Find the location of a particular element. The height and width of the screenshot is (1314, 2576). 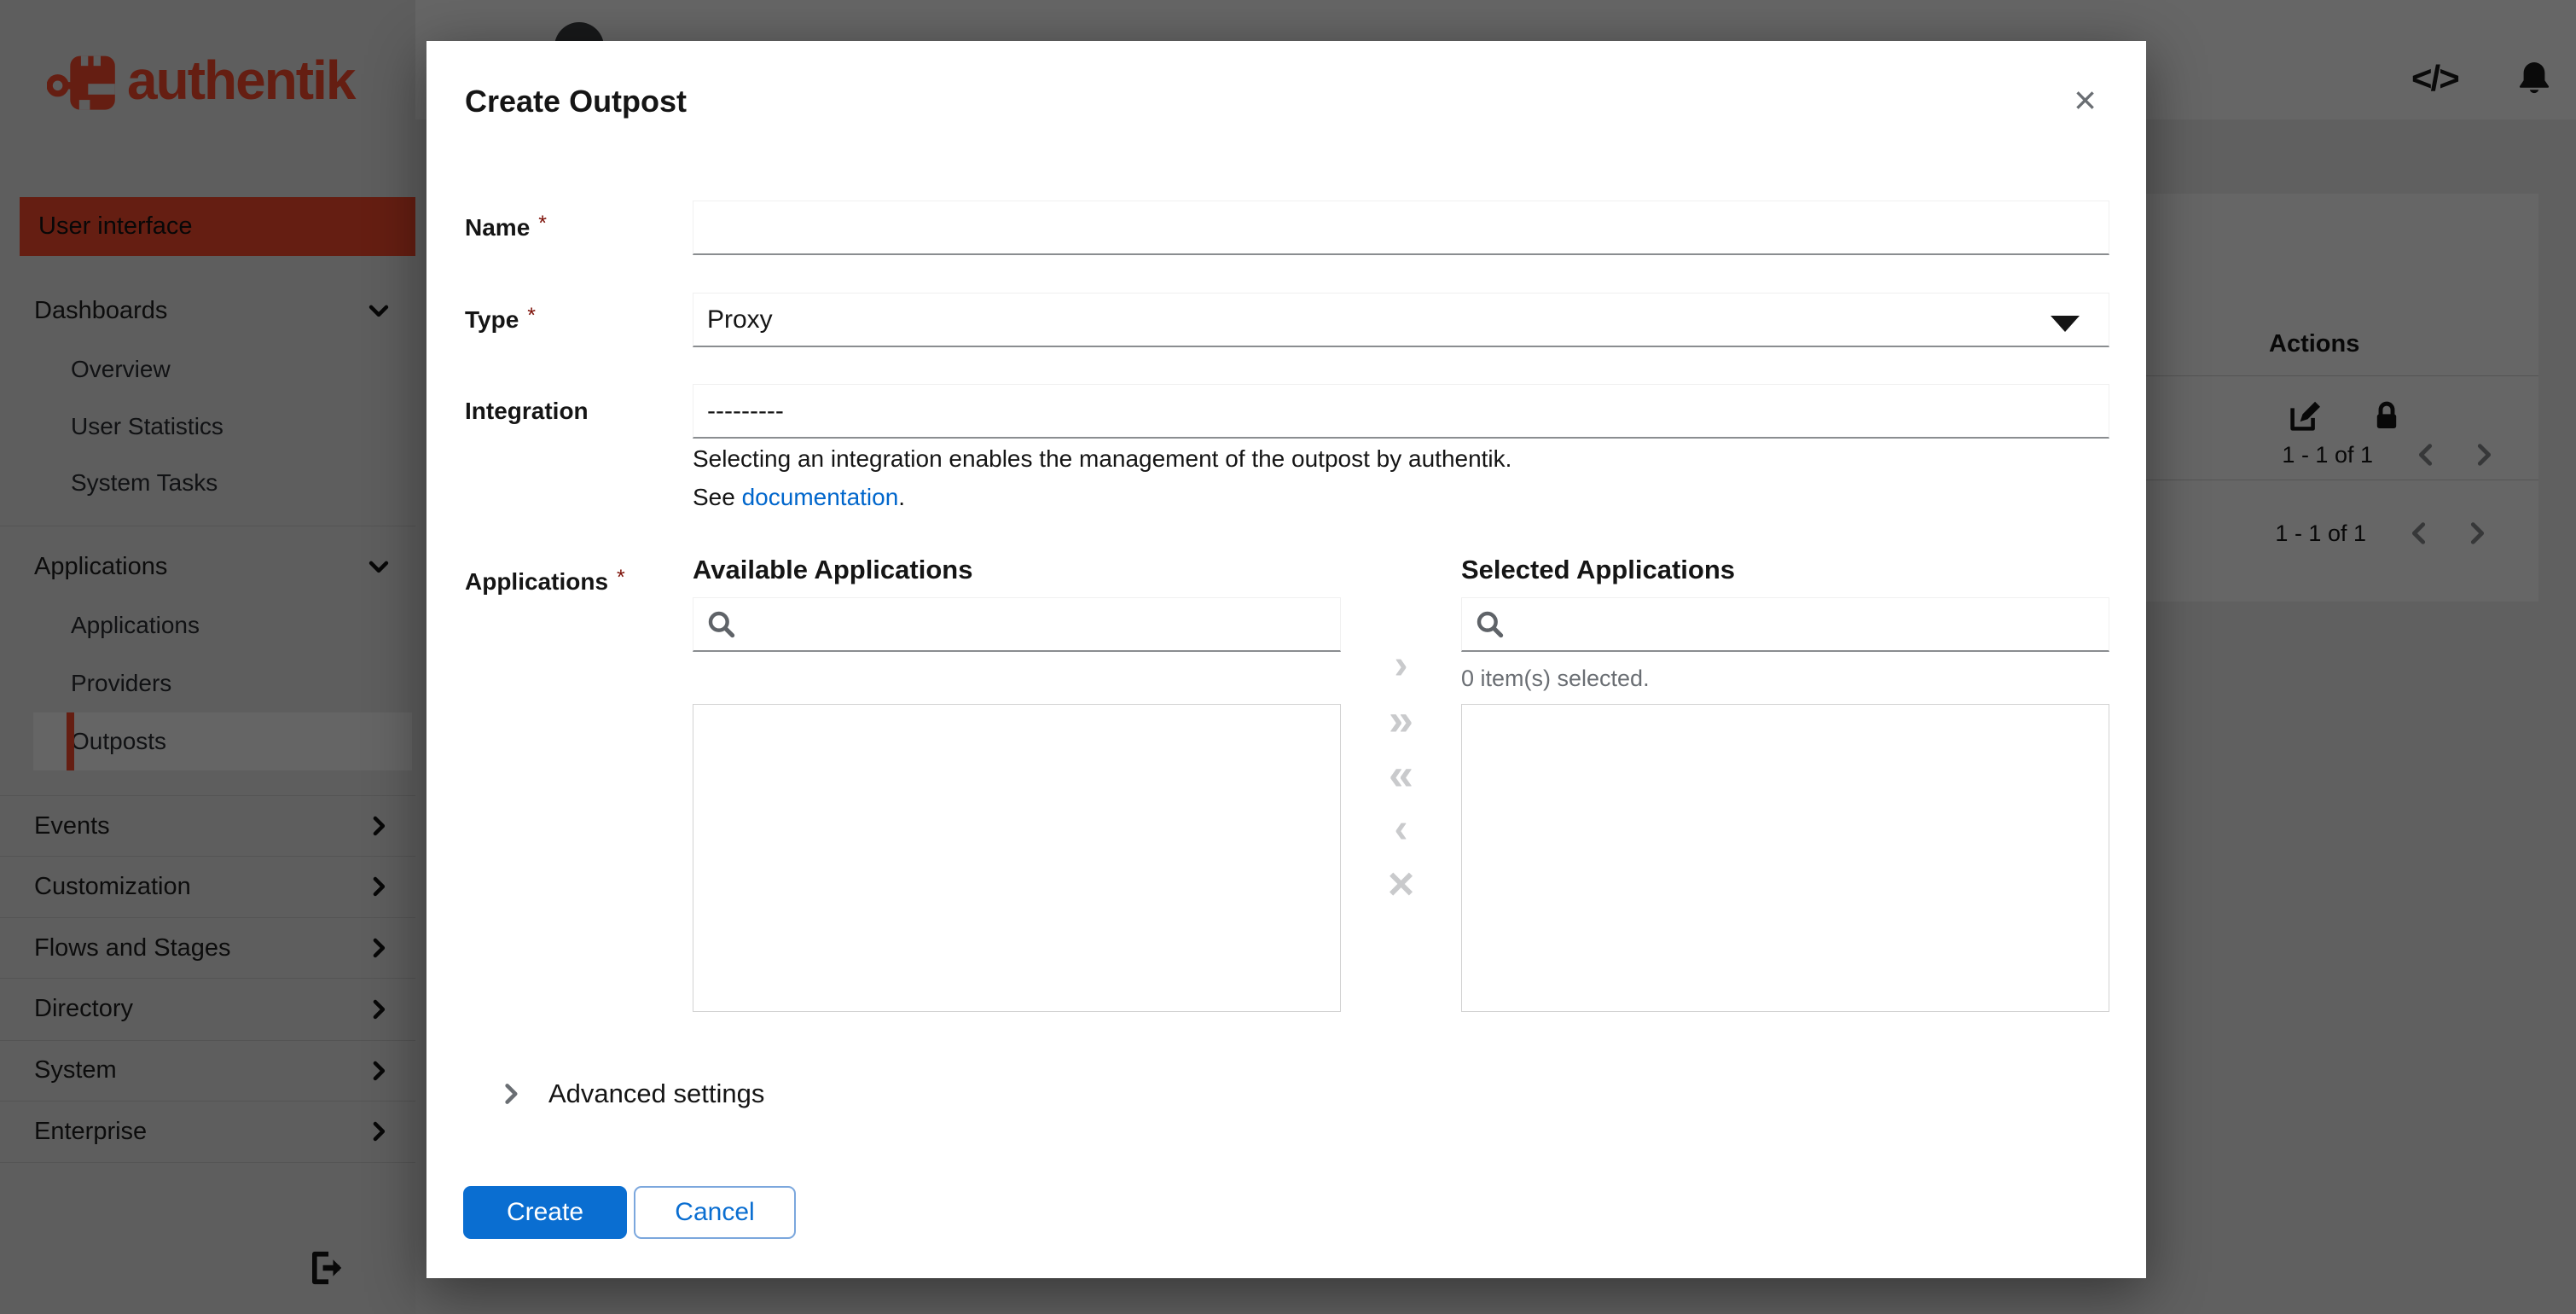

name-field is located at coordinates (1401, 228).